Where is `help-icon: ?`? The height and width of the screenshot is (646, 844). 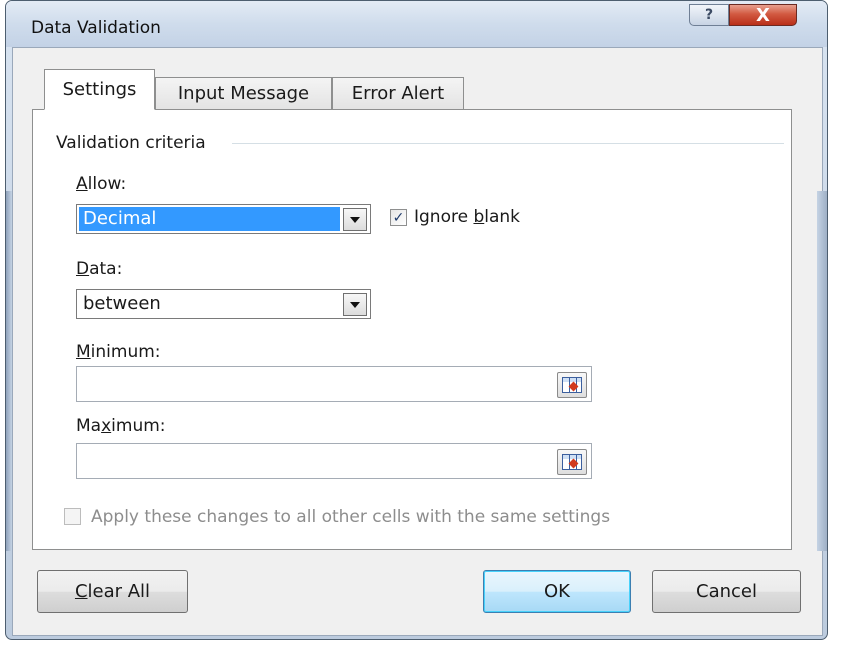
help-icon: ? is located at coordinates (709, 15).